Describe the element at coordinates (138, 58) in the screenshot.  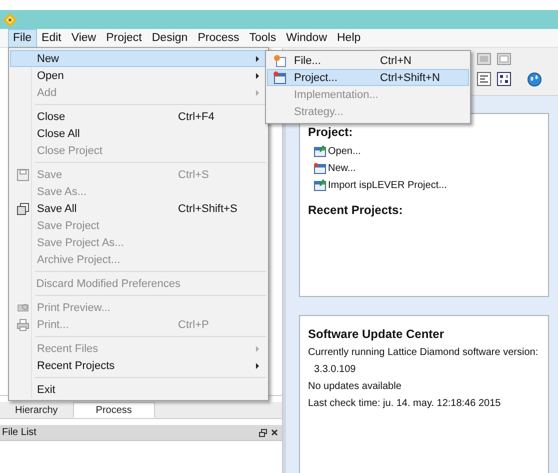
I see `menu-item: New` at that location.